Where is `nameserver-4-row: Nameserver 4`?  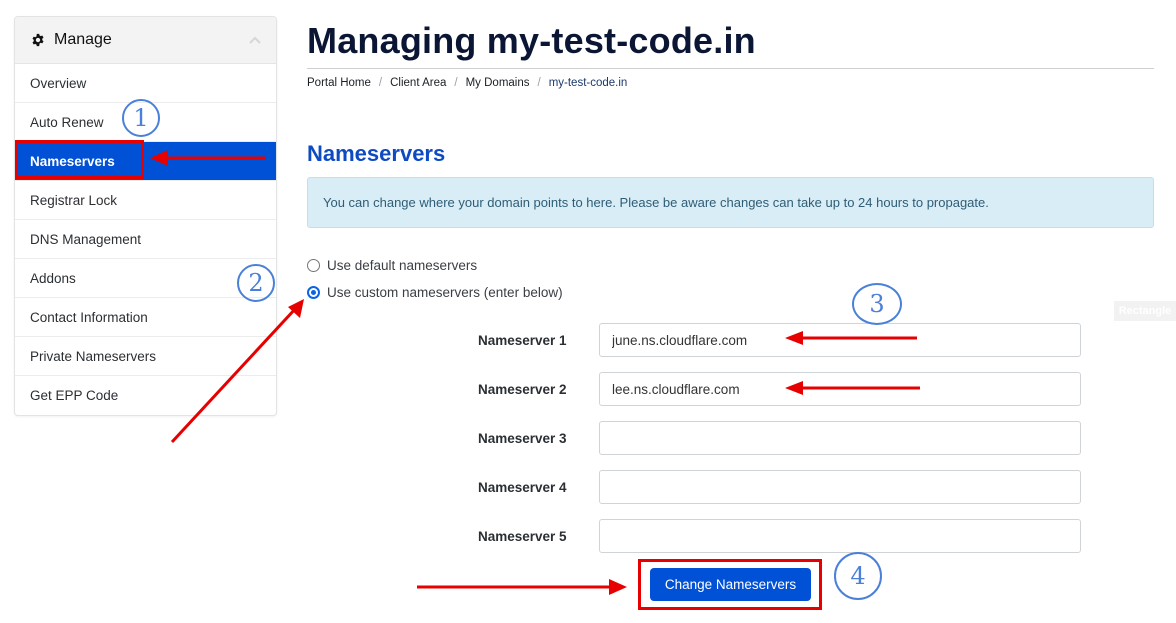 nameserver-4-row: Nameserver 4 is located at coordinates (779, 487).